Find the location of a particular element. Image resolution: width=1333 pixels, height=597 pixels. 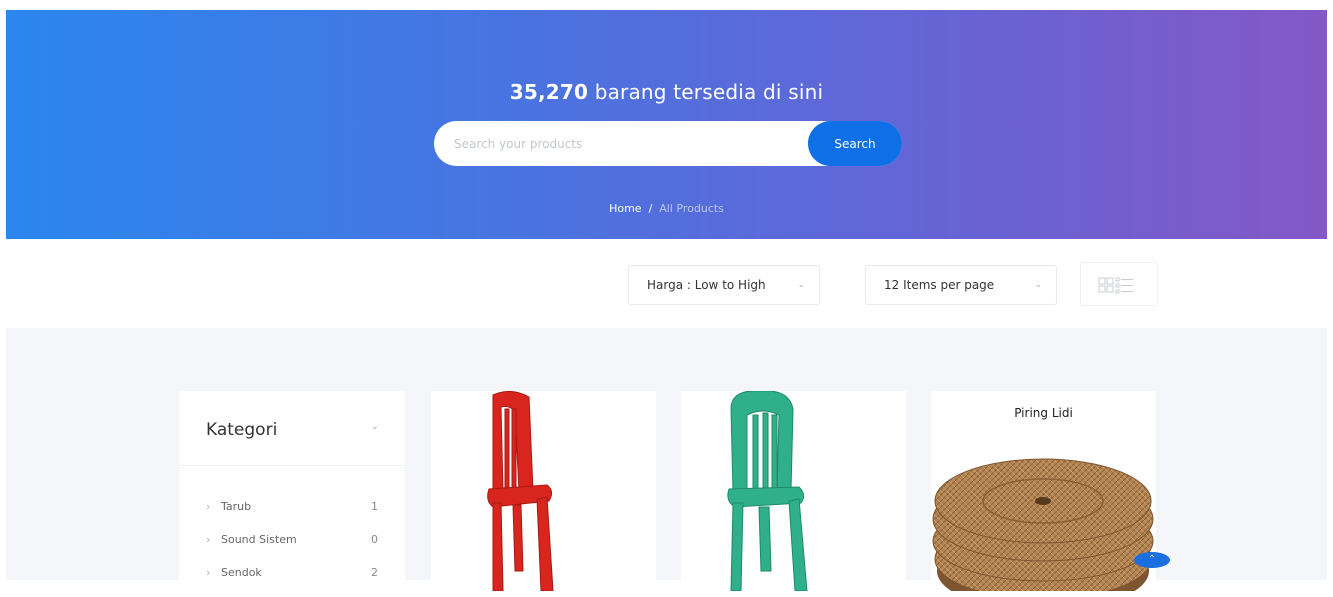

per-page-select: 12 Items per page ⌄ is located at coordinates (961, 285).